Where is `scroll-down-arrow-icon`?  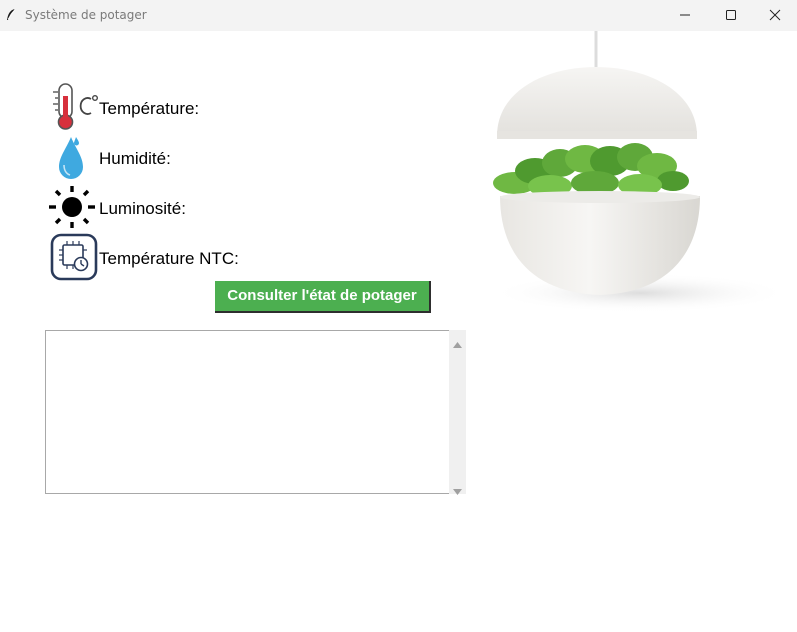 scroll-down-arrow-icon is located at coordinates (457, 491).